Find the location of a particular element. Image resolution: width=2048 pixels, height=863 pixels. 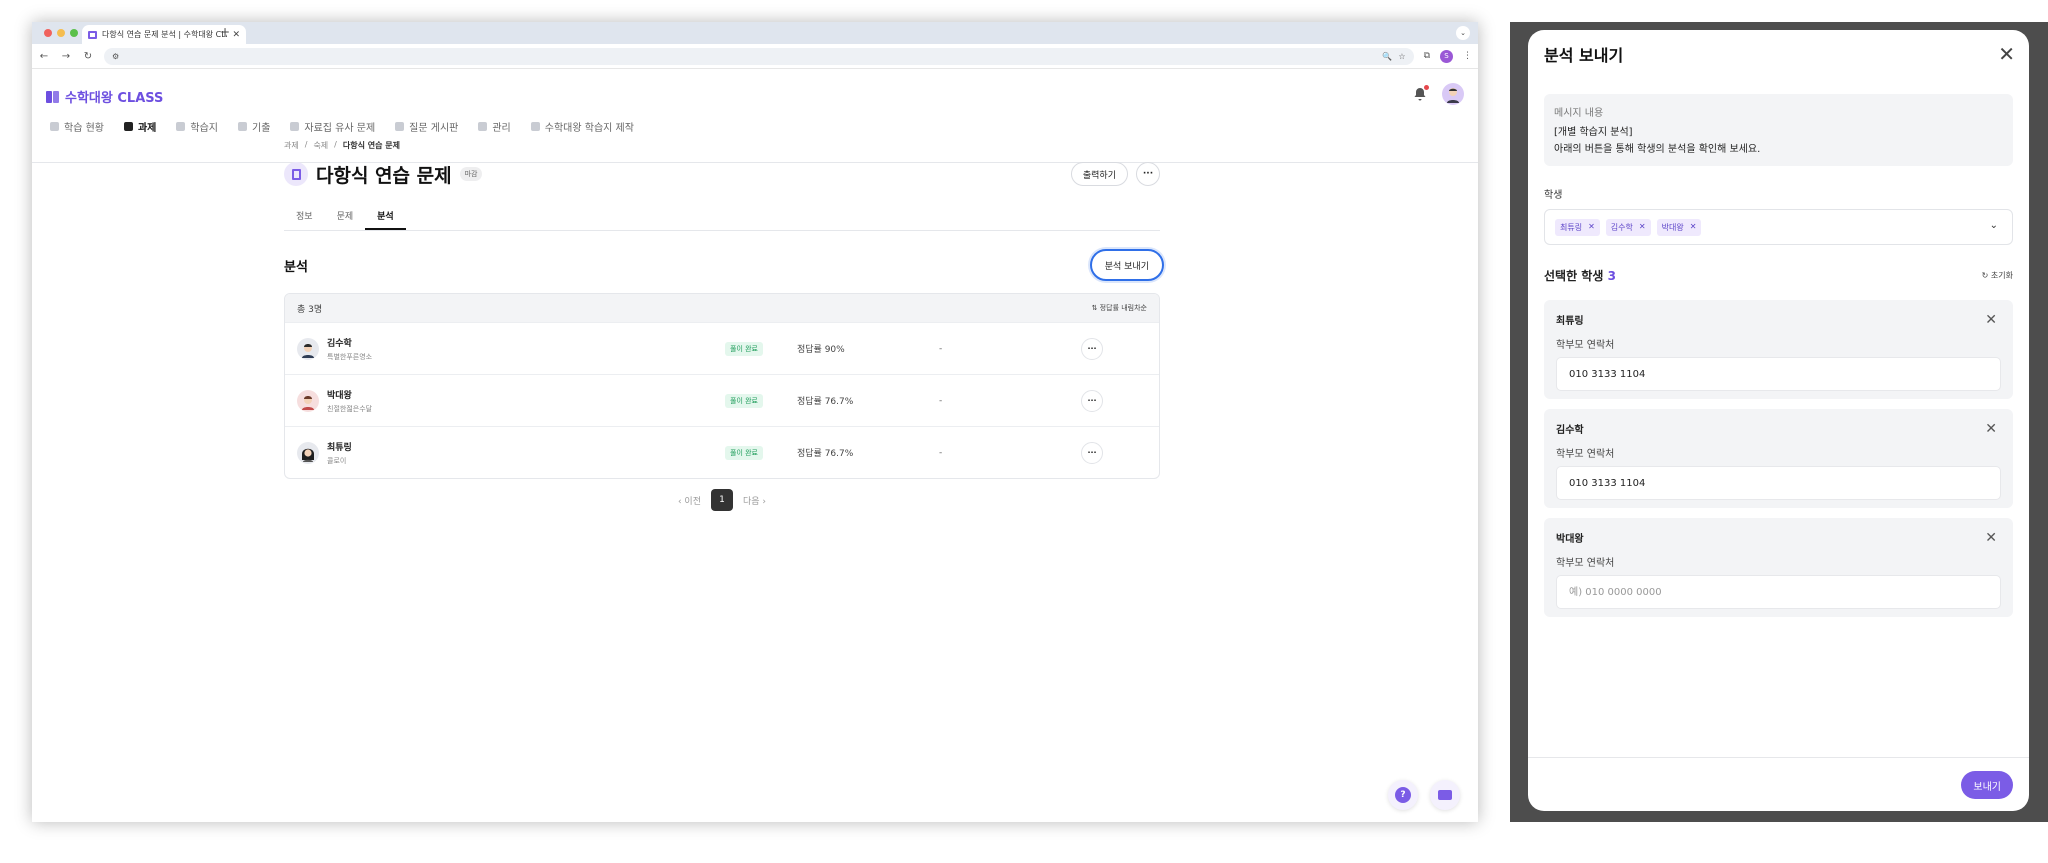

close-window-button is located at coordinates (48, 33).